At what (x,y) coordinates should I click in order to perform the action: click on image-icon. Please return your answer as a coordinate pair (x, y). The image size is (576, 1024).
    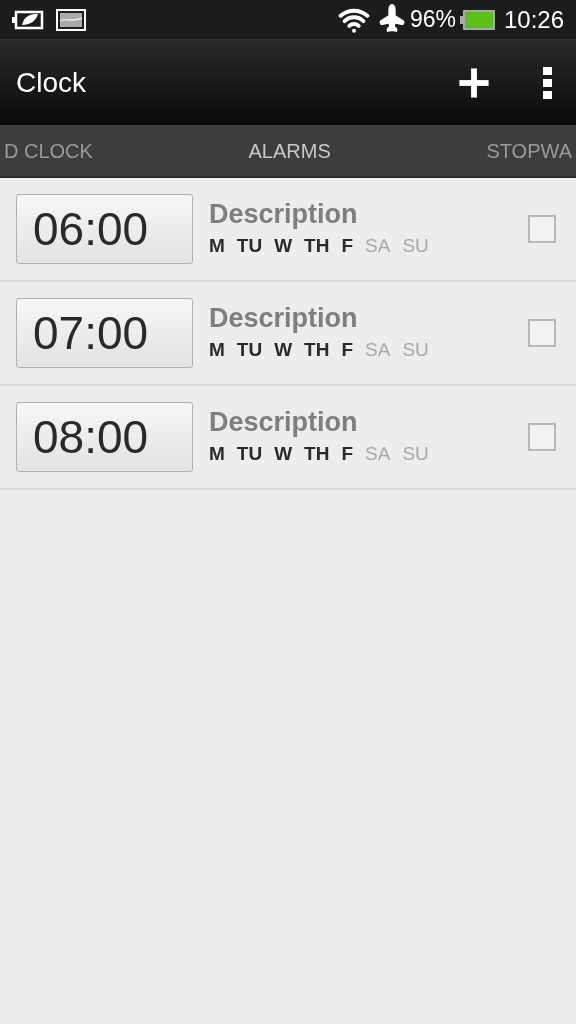
    Looking at the image, I should click on (71, 19).